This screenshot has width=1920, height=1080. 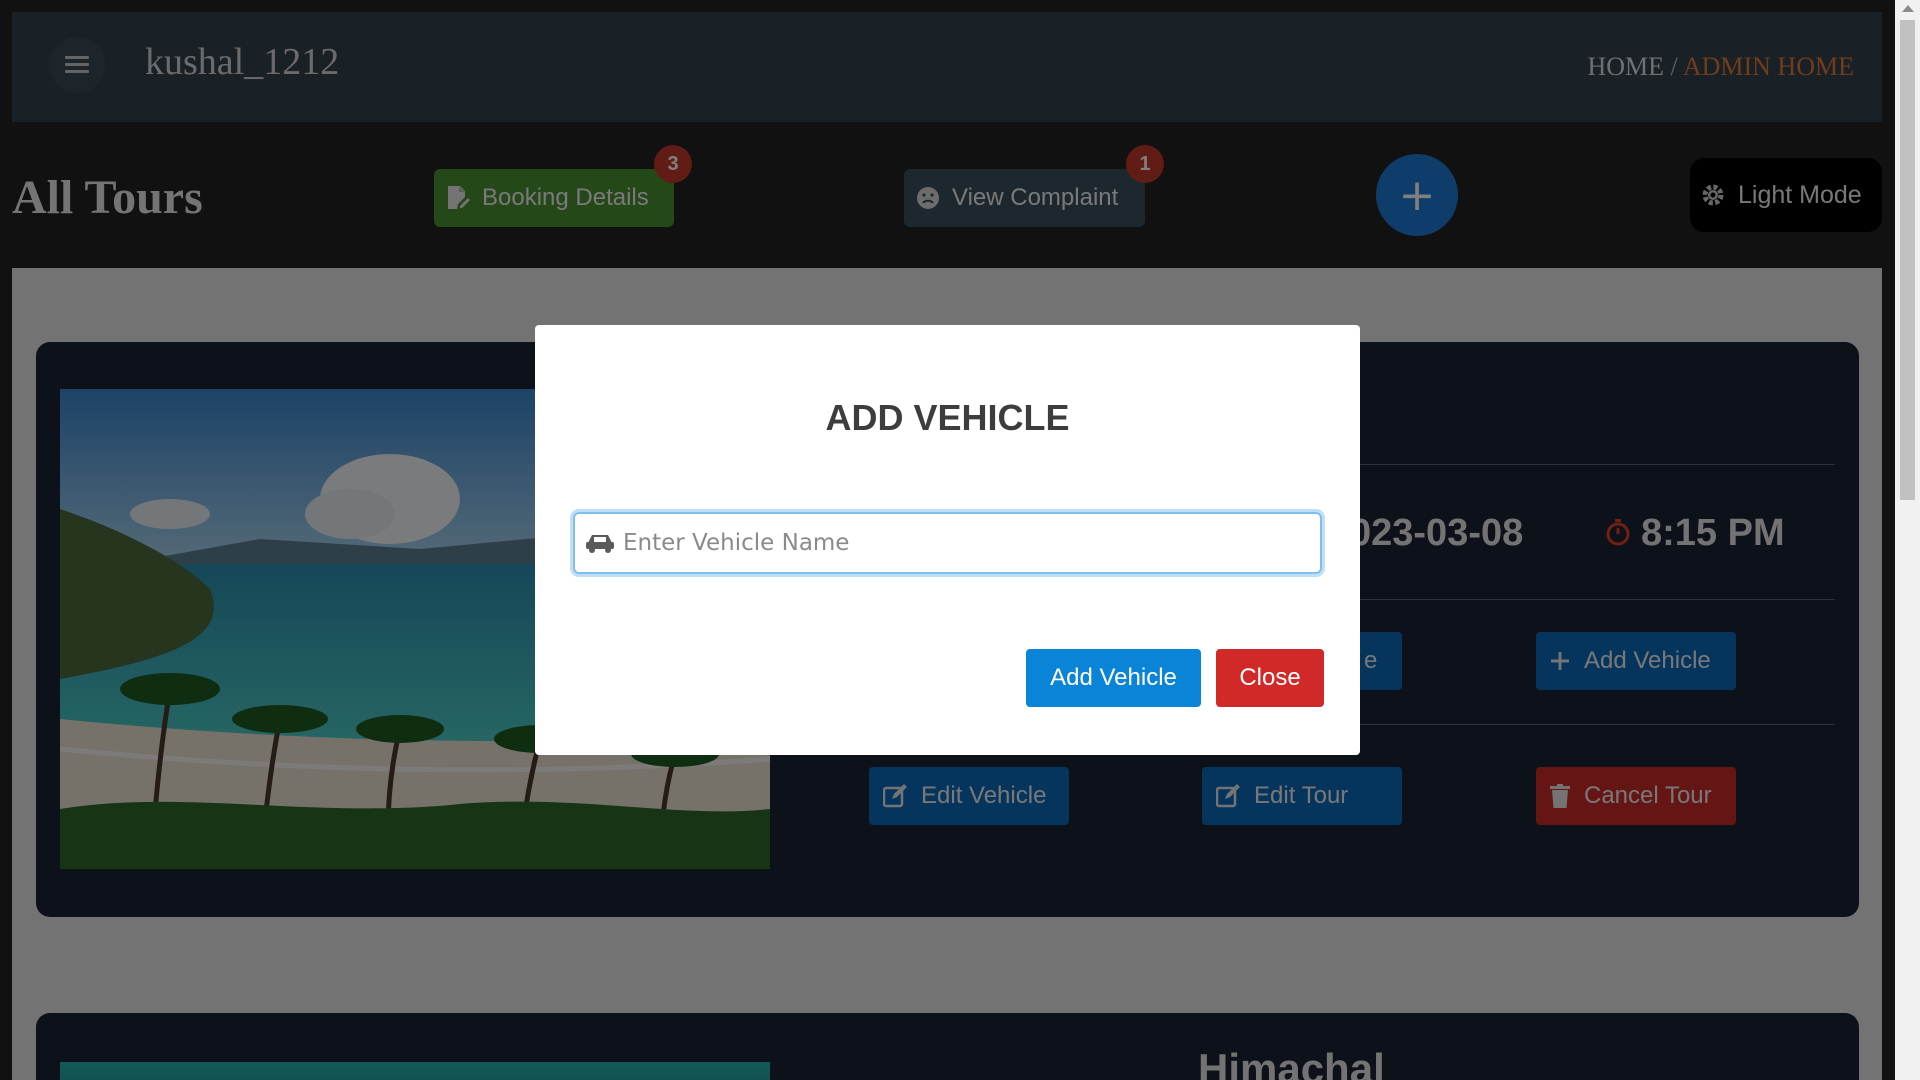 What do you see at coordinates (1113, 678) in the screenshot?
I see `modal-add-vehicle-button: Add Vehicle` at bounding box center [1113, 678].